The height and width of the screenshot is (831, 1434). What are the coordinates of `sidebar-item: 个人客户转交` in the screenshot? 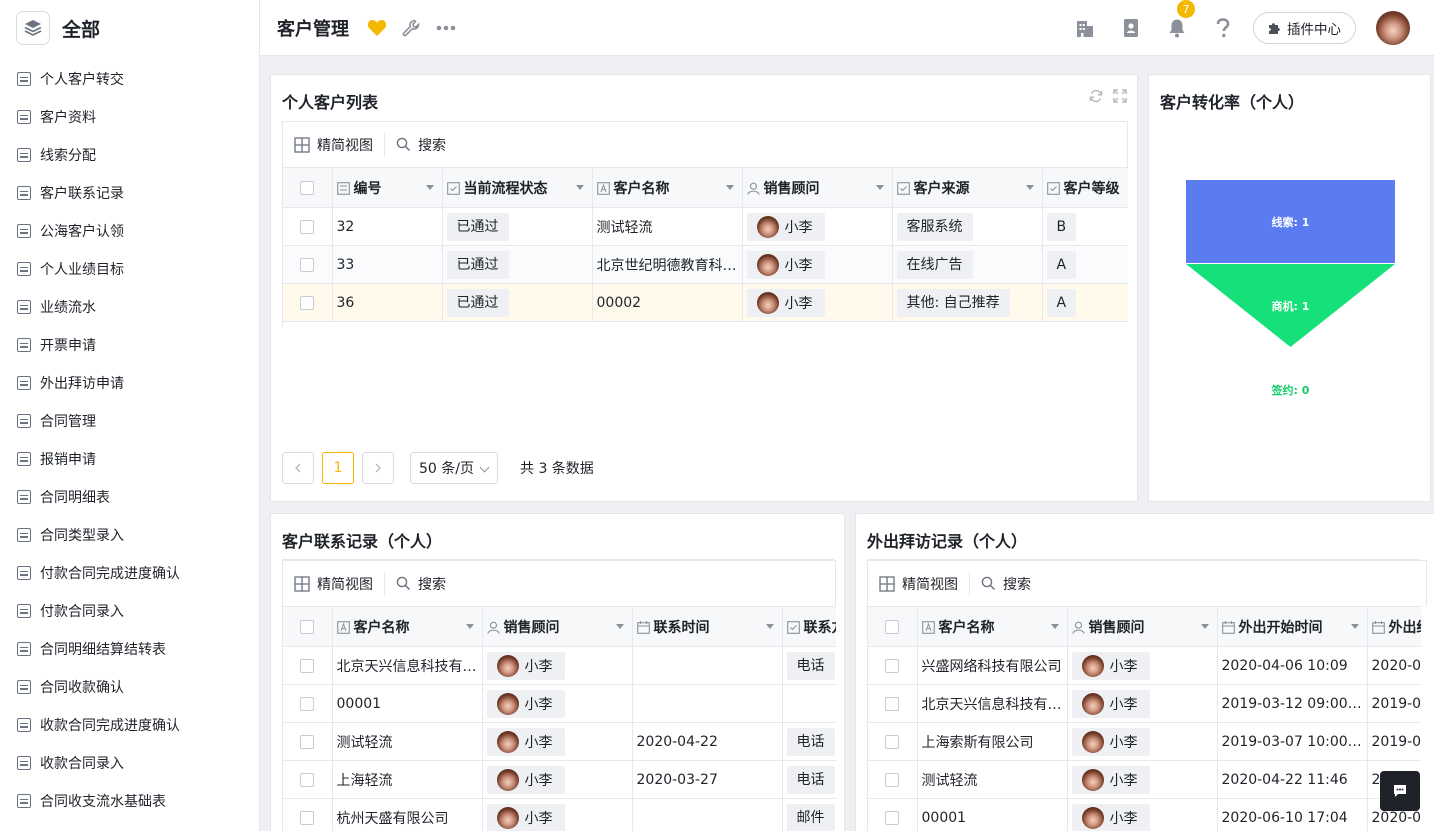 It's located at (129, 79).